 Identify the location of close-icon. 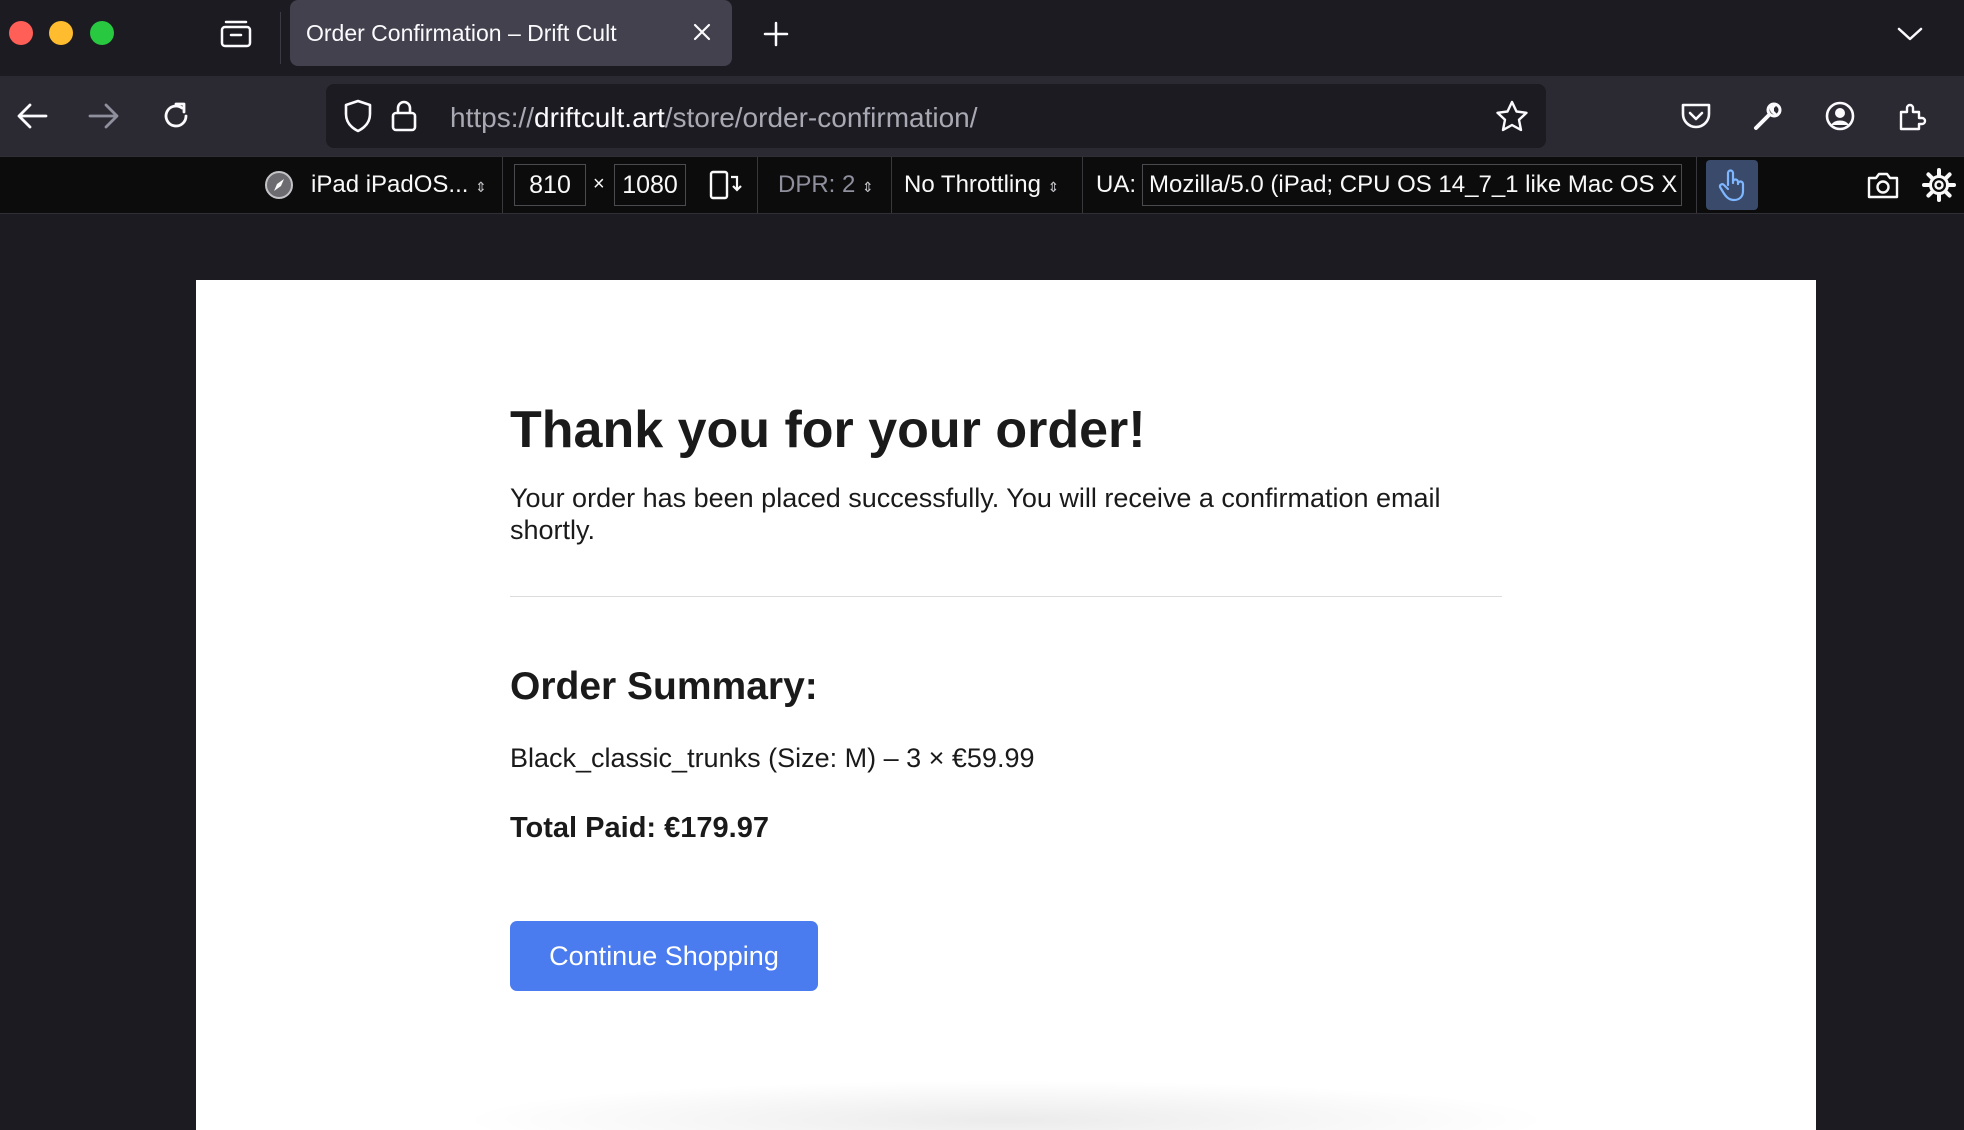
(702, 32).